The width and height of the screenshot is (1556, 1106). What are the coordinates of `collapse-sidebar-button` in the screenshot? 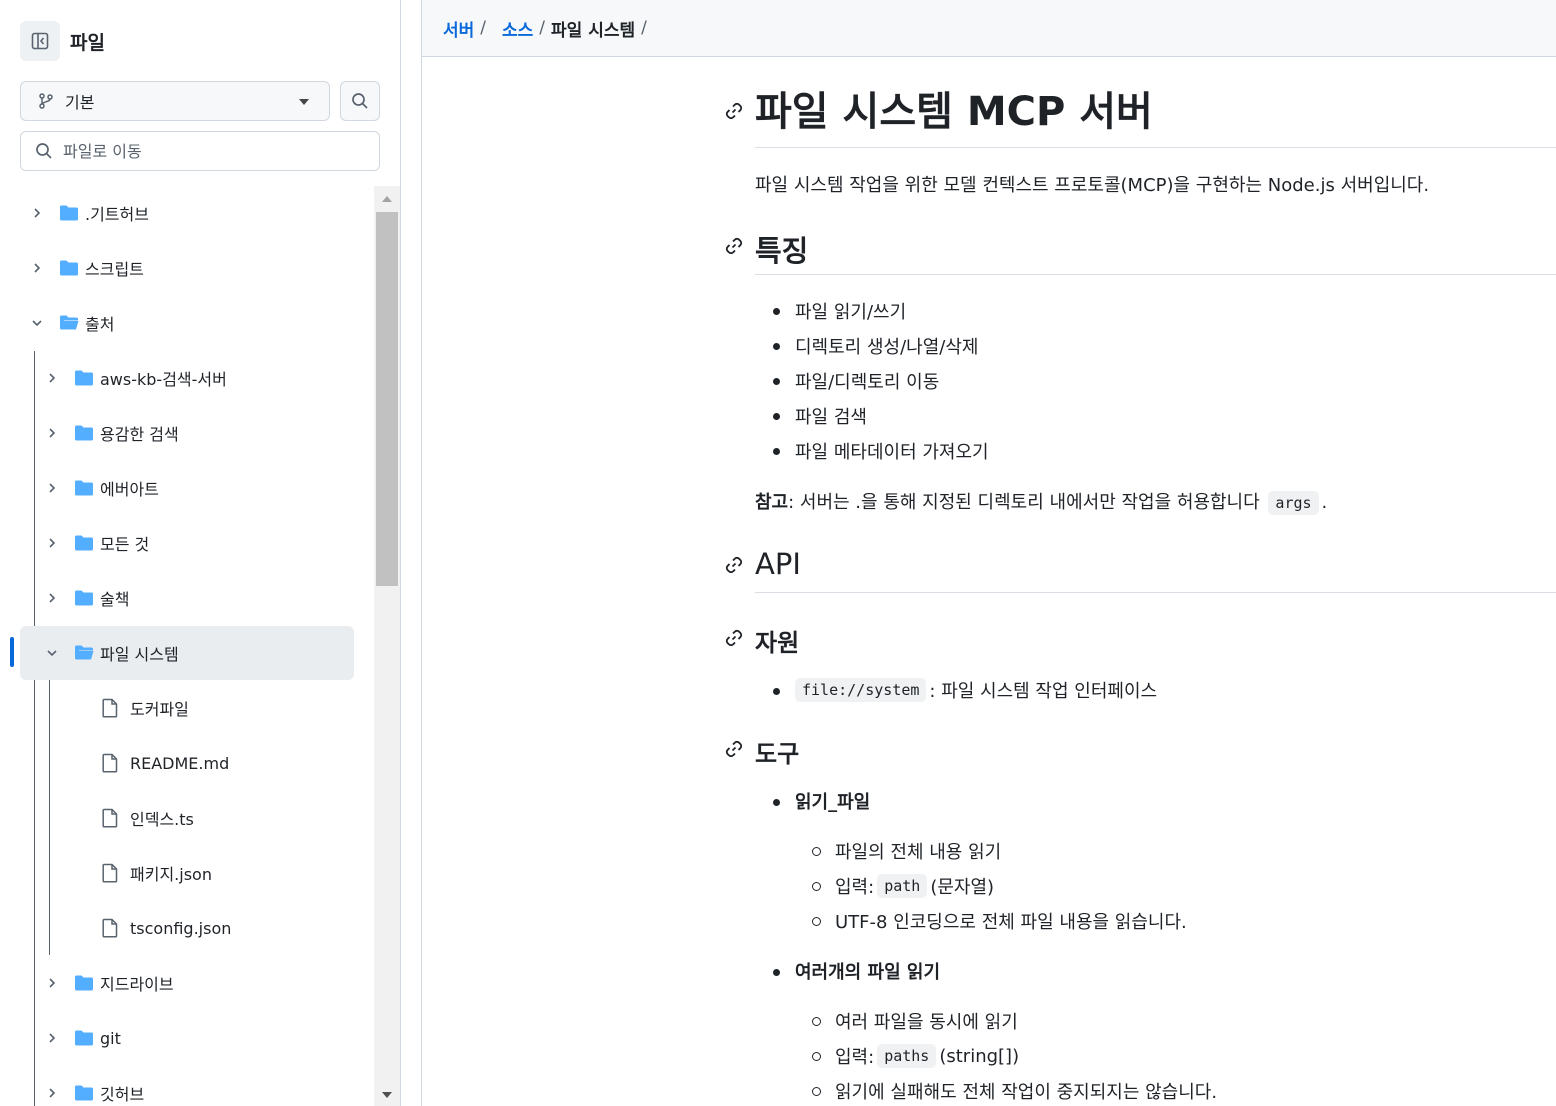 It's located at (40, 41).